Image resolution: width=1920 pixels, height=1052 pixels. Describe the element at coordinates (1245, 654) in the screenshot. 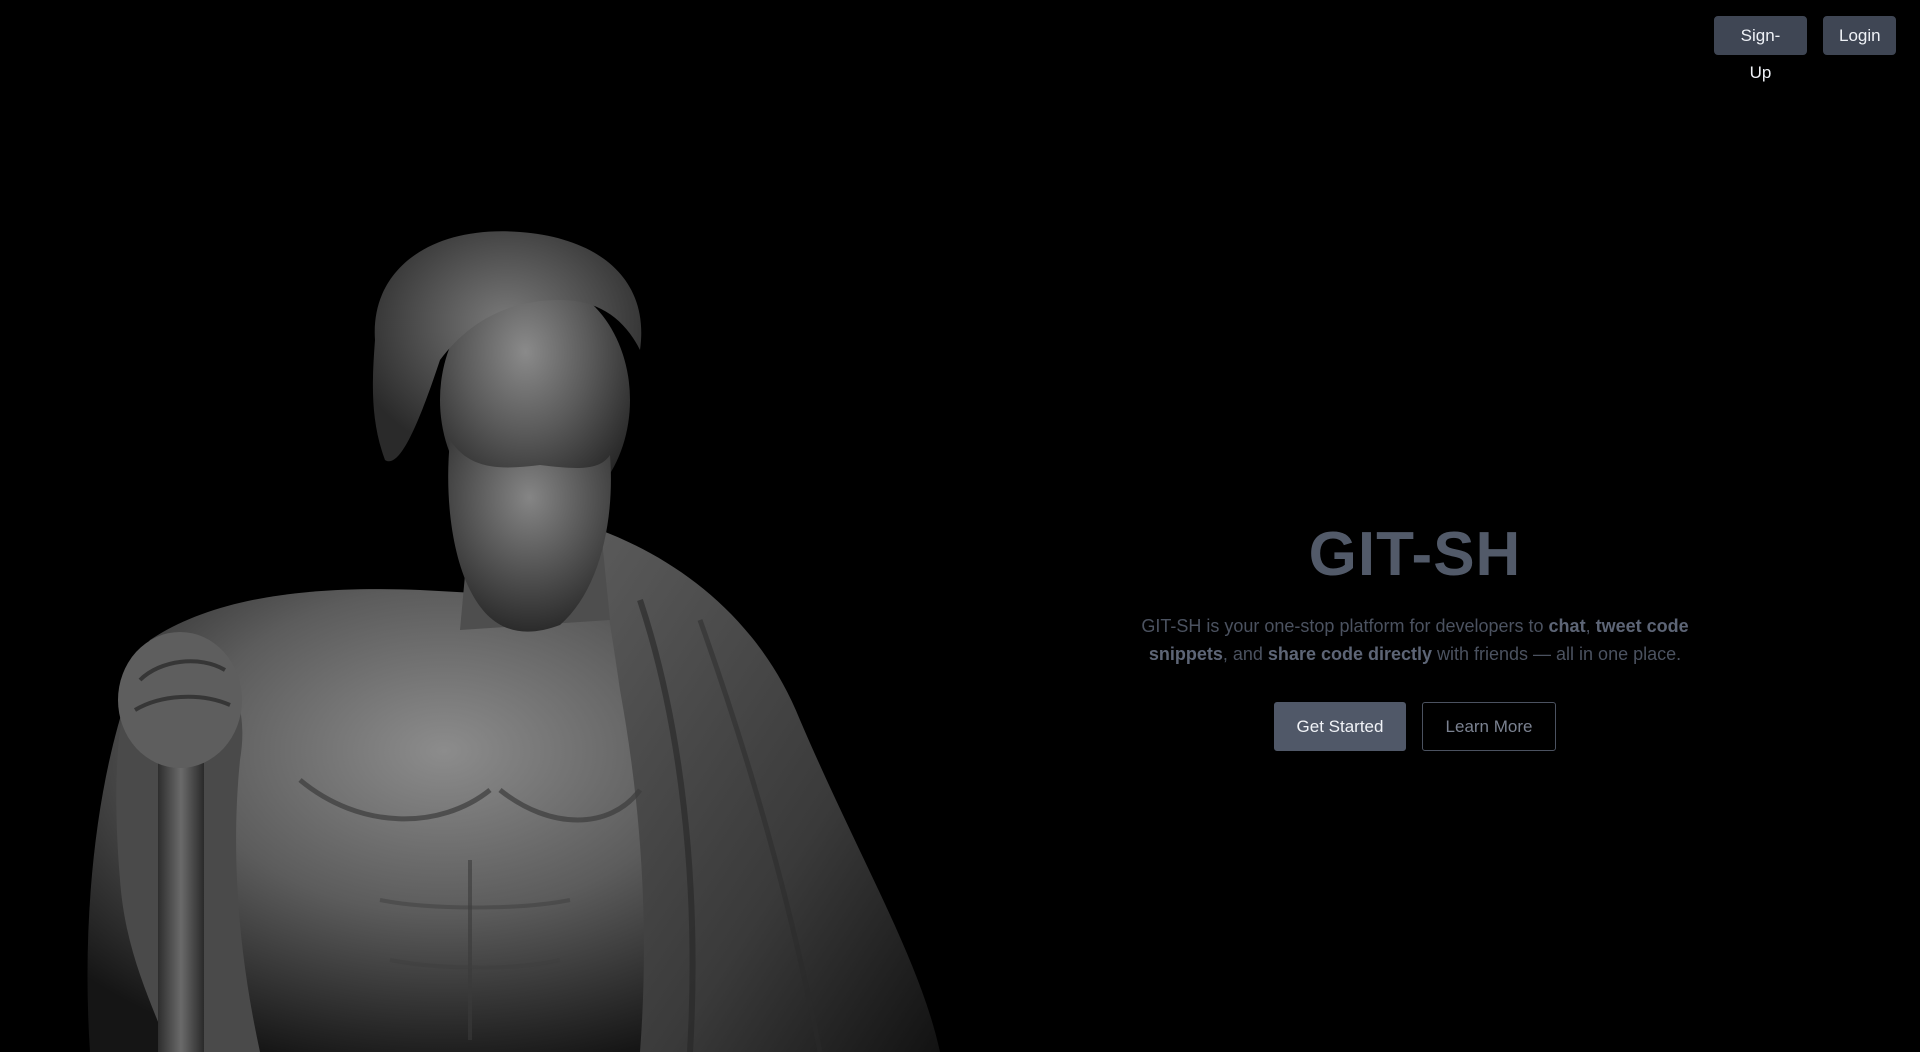

I see `desc-text-3: , and` at that location.